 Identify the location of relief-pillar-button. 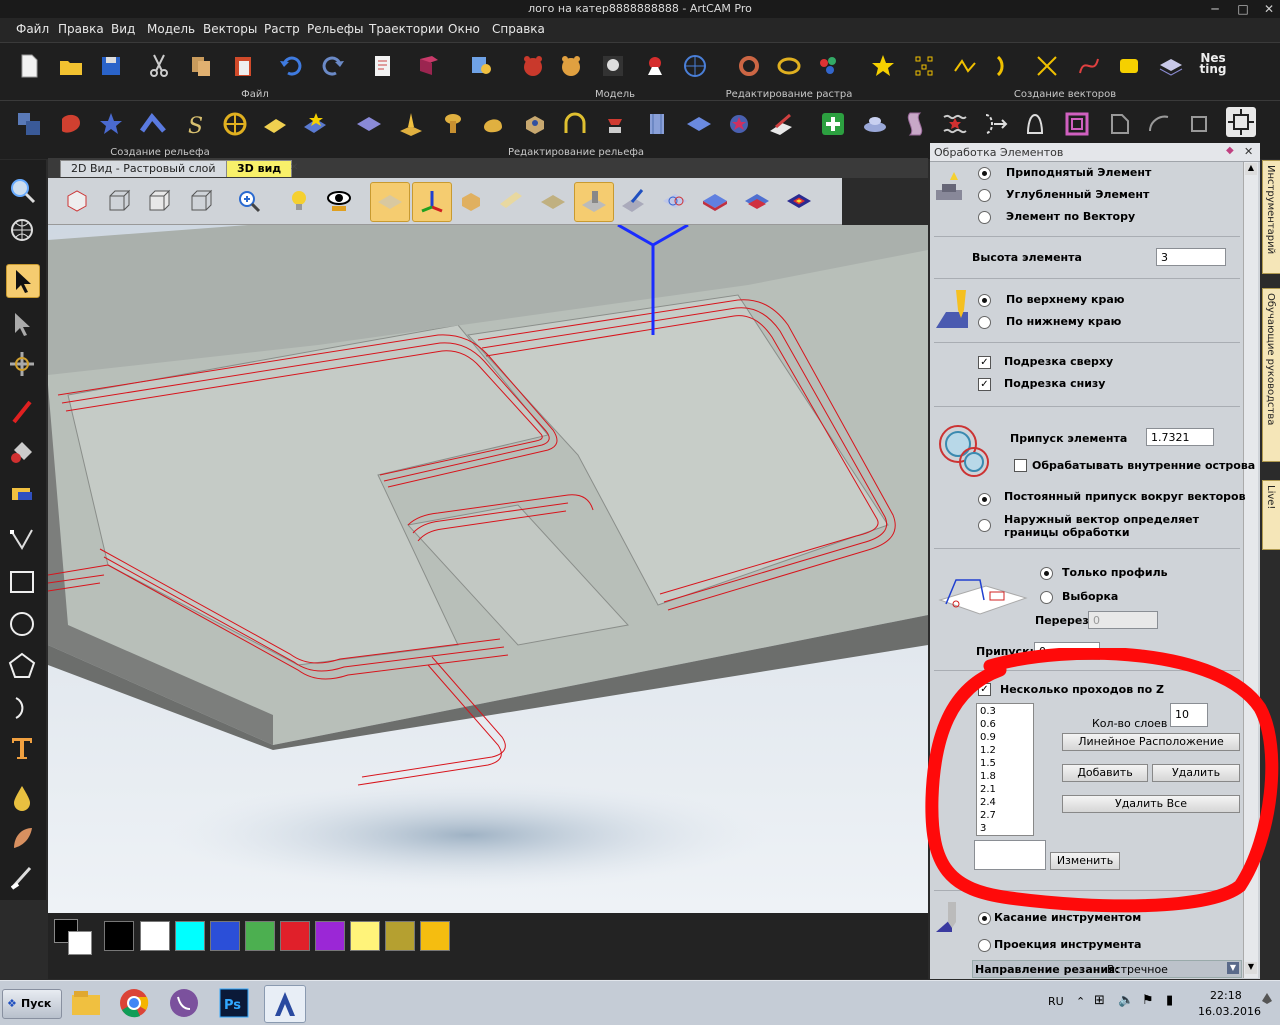
(657, 124).